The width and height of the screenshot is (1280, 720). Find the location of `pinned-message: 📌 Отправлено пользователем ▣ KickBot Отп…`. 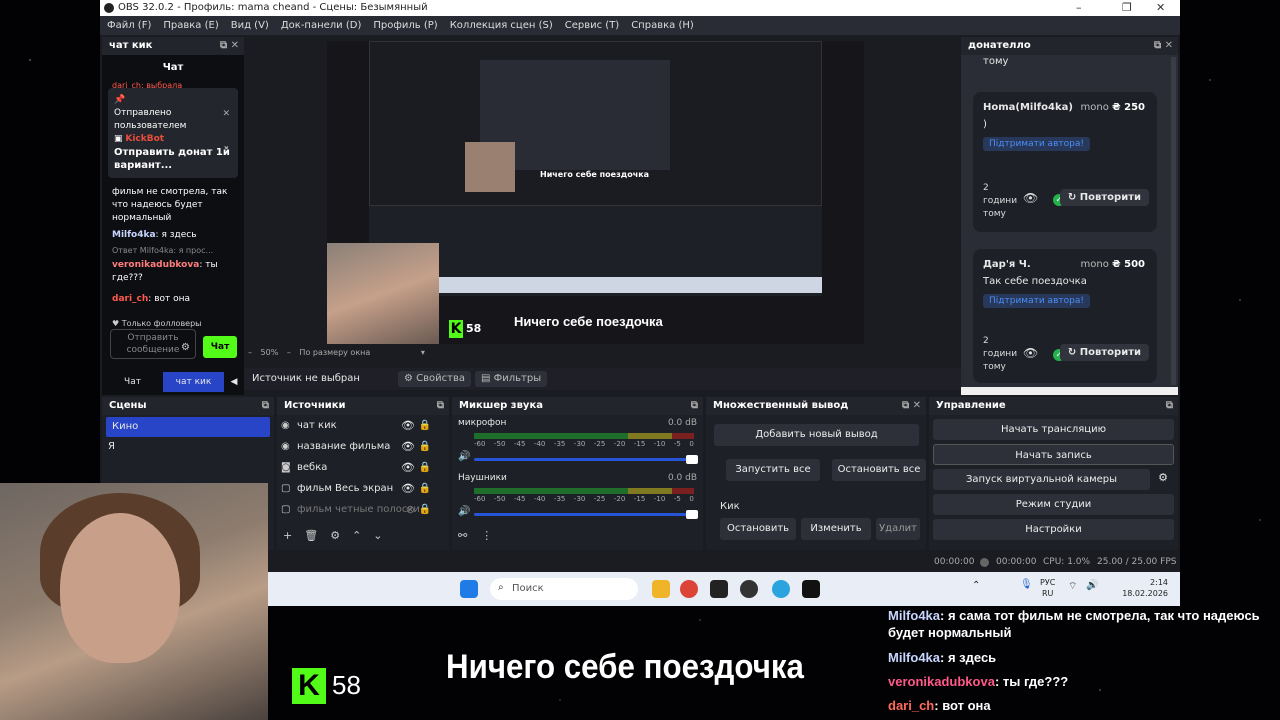

pinned-message: 📌 Отправлено пользователем ▣ KickBot Отп… is located at coordinates (173, 133).